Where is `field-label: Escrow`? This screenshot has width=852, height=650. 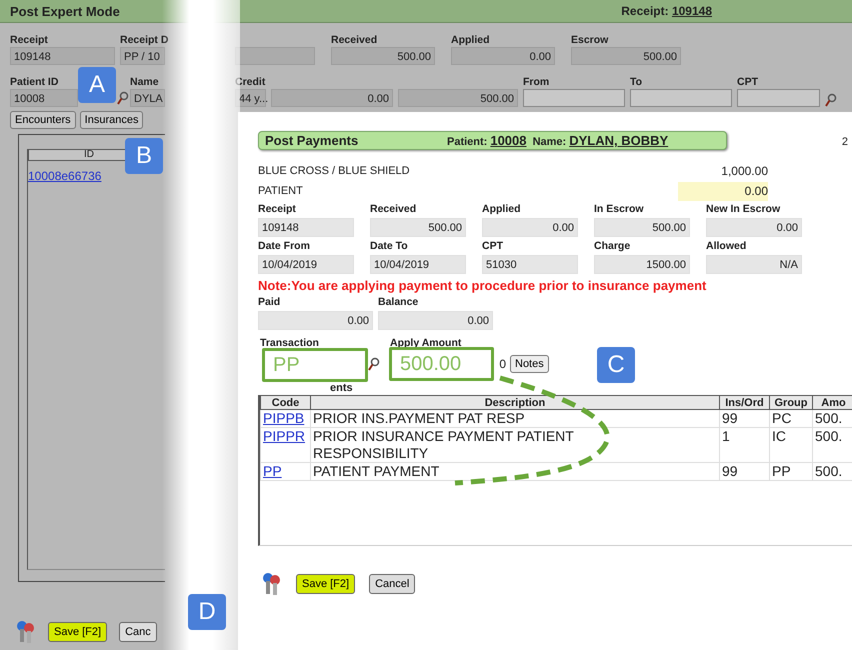
field-label: Escrow is located at coordinates (590, 40).